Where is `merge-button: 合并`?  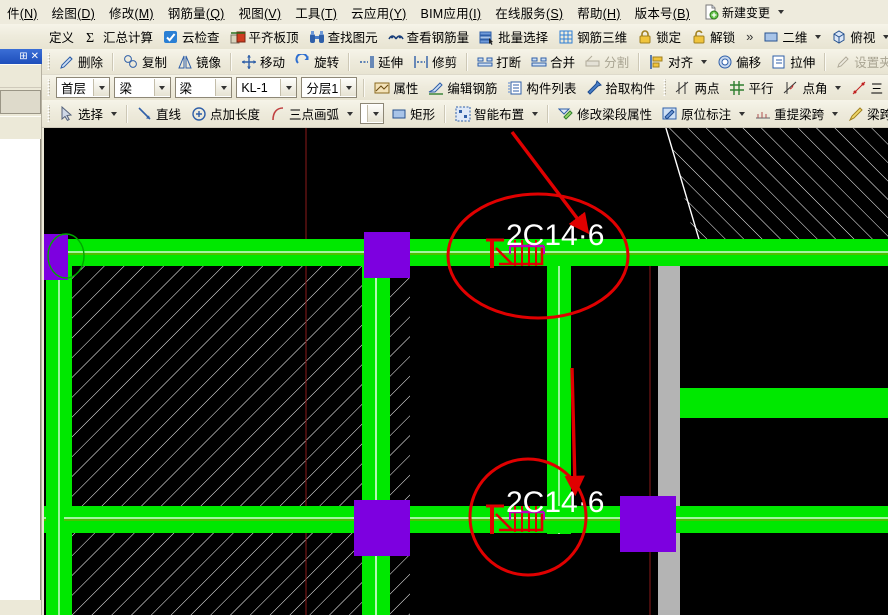
merge-button: 合并 is located at coordinates (553, 62).